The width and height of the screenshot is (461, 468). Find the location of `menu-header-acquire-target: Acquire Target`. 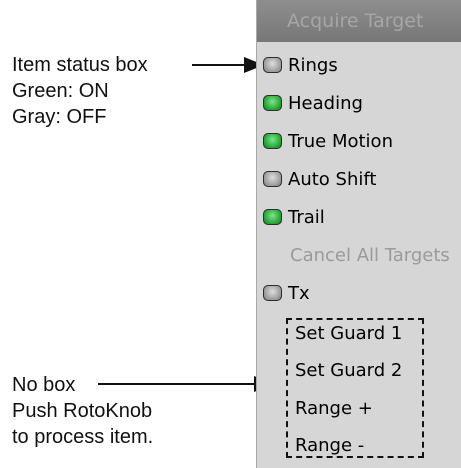

menu-header-acquire-target: Acquire Target is located at coordinates (359, 21).